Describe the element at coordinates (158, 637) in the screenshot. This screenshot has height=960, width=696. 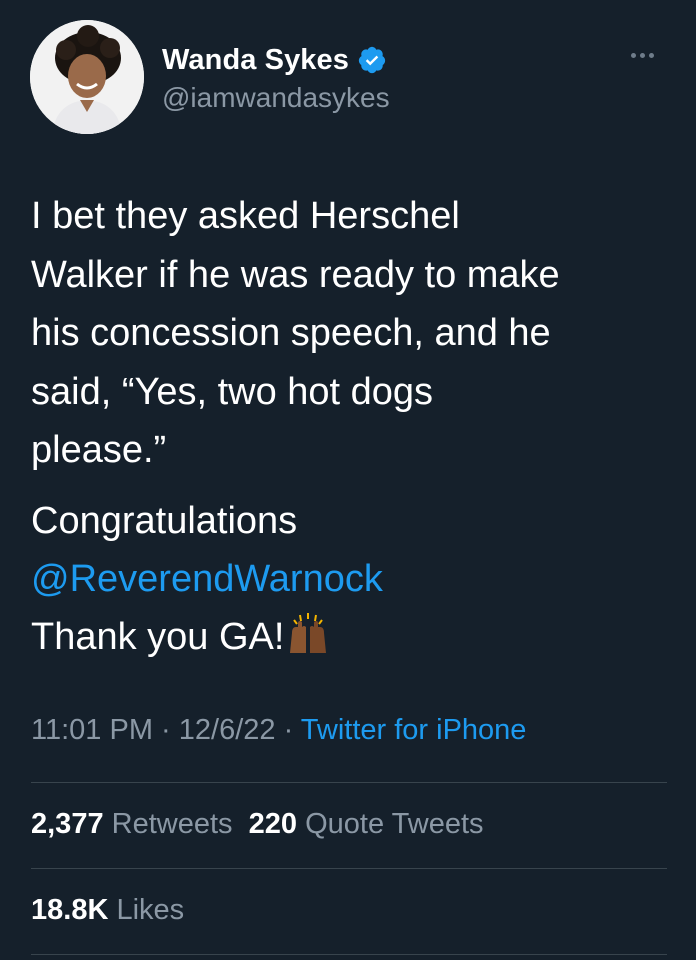
I see `tweet-line-thanks: Thank you GA!` at that location.